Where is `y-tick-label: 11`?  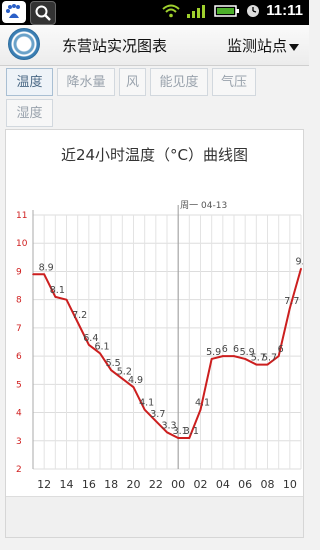
y-tick-label: 11 is located at coordinates (21, 216).